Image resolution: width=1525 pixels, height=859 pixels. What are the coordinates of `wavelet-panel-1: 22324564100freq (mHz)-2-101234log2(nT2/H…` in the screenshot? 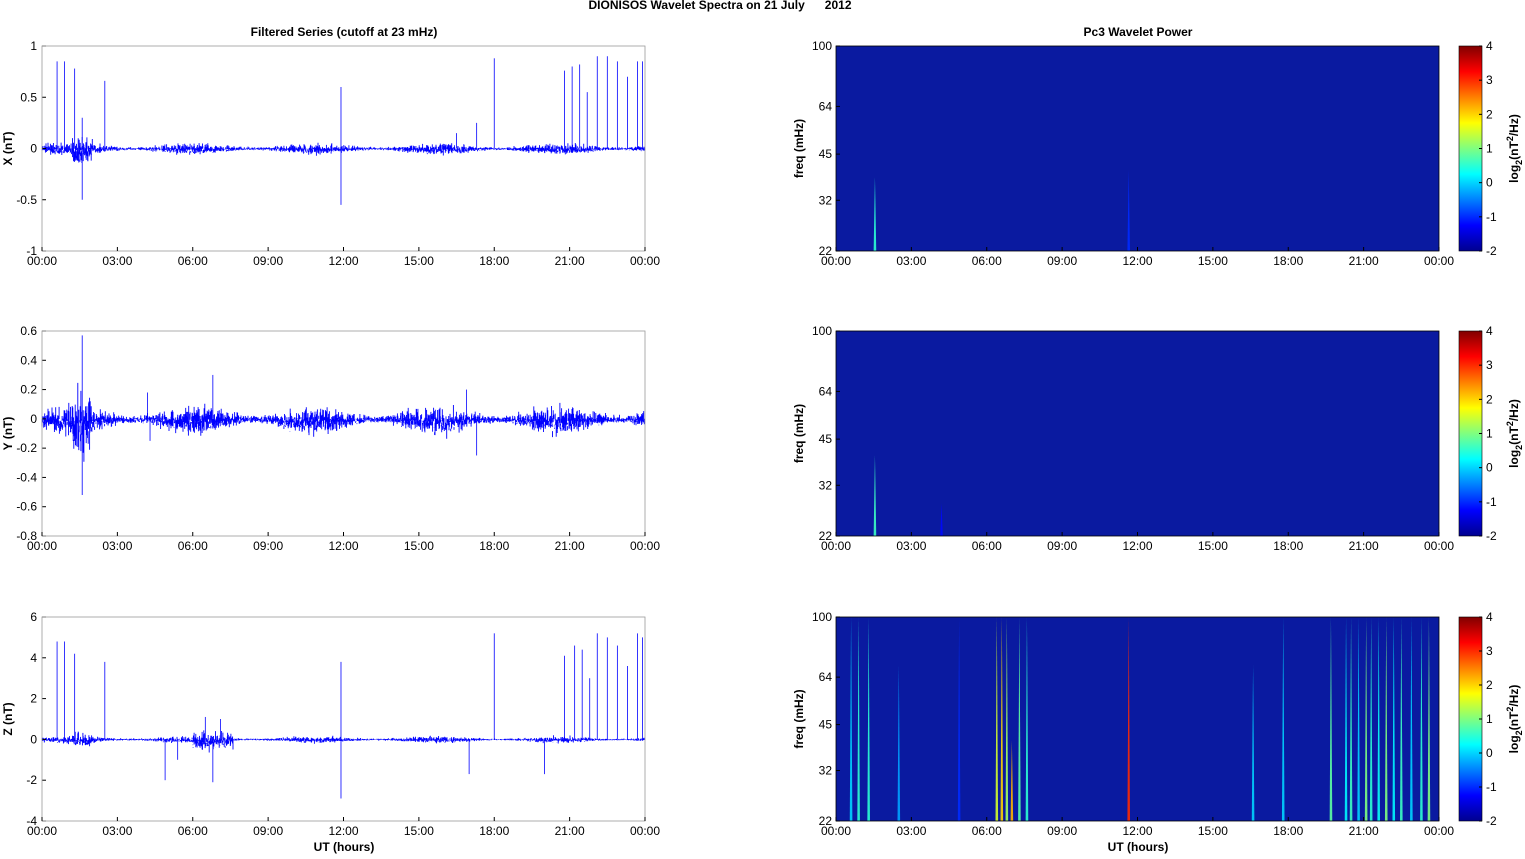 It's located at (1158, 433).